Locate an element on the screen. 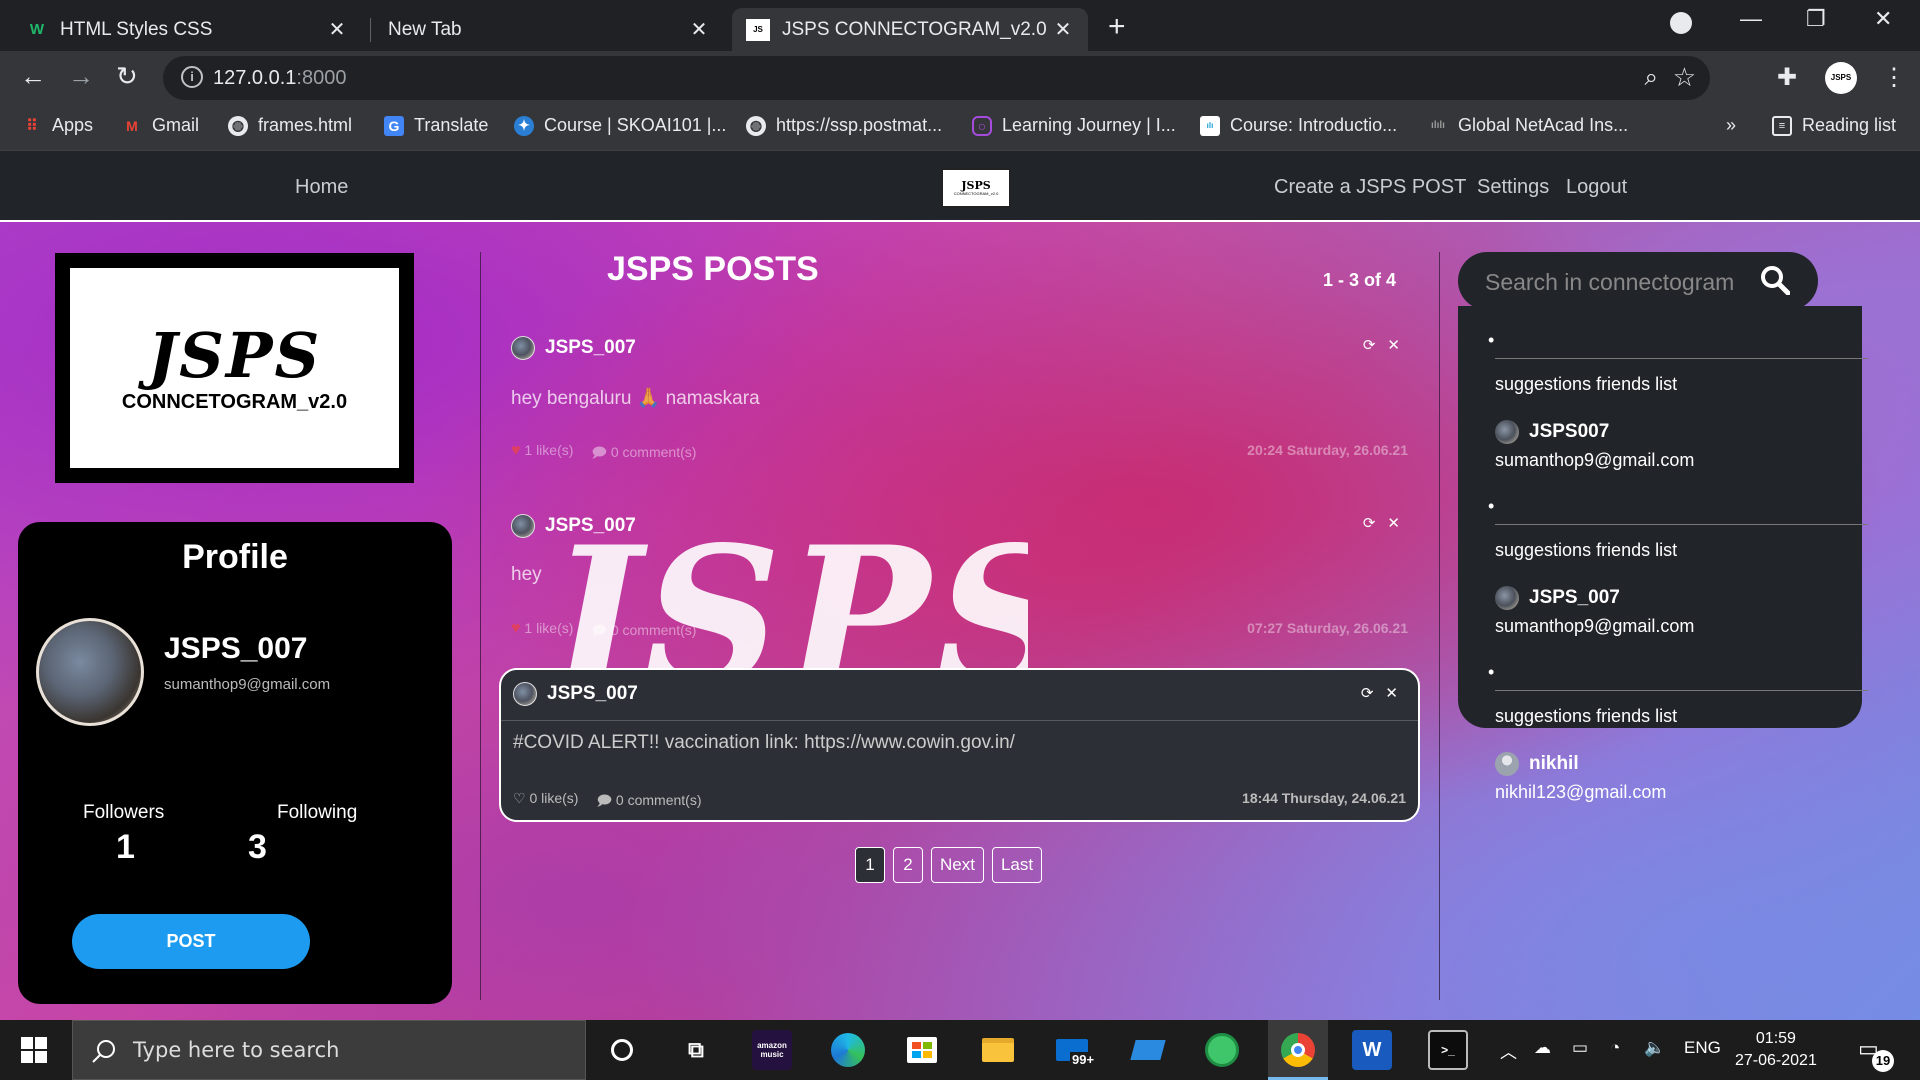 Image resolution: width=1920 pixels, height=1080 pixels. new-tab-plus-icon: + is located at coordinates (1117, 27).